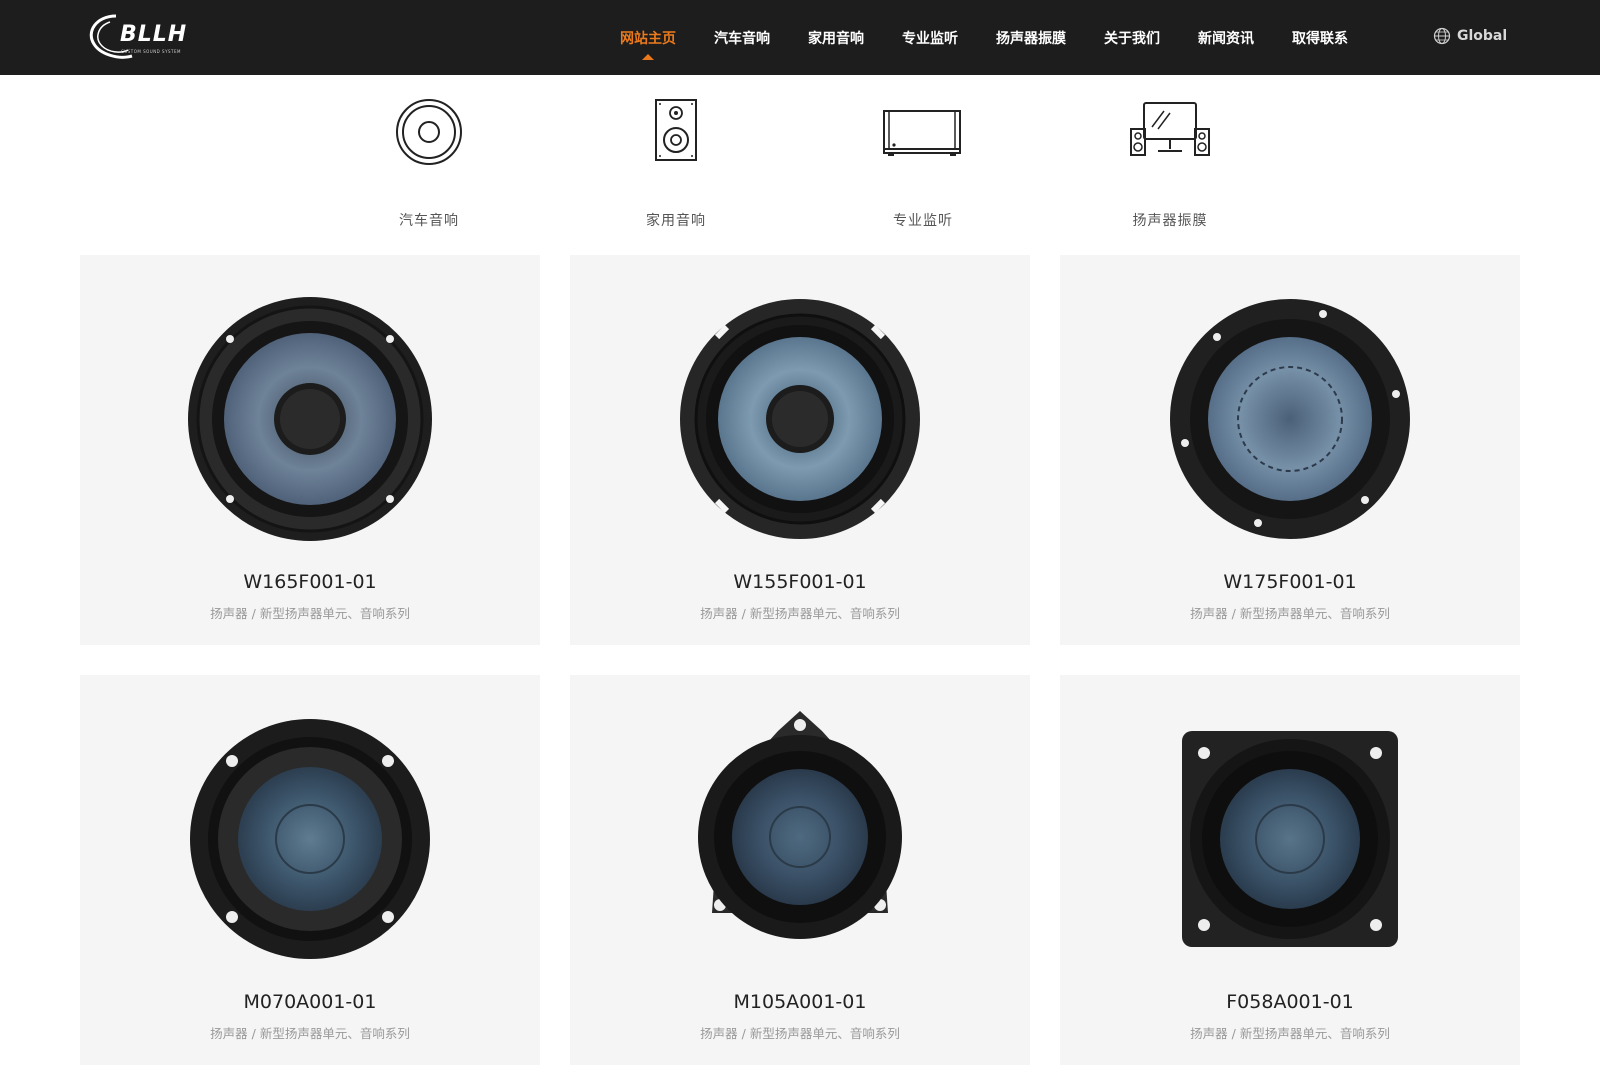 Image resolution: width=1600 pixels, height=1065 pixels. Describe the element at coordinates (429, 132) in the screenshot. I see `speaker-driver-icon` at that location.